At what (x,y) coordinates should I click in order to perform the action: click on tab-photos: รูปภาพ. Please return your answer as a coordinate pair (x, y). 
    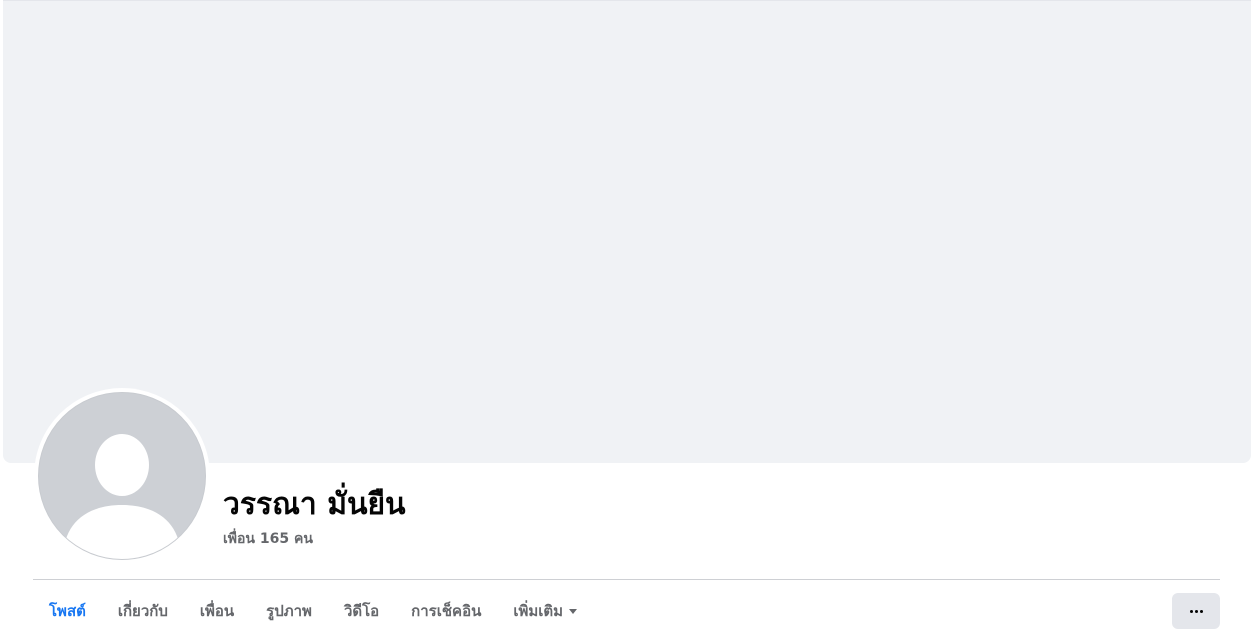
    Looking at the image, I should click on (289, 611).